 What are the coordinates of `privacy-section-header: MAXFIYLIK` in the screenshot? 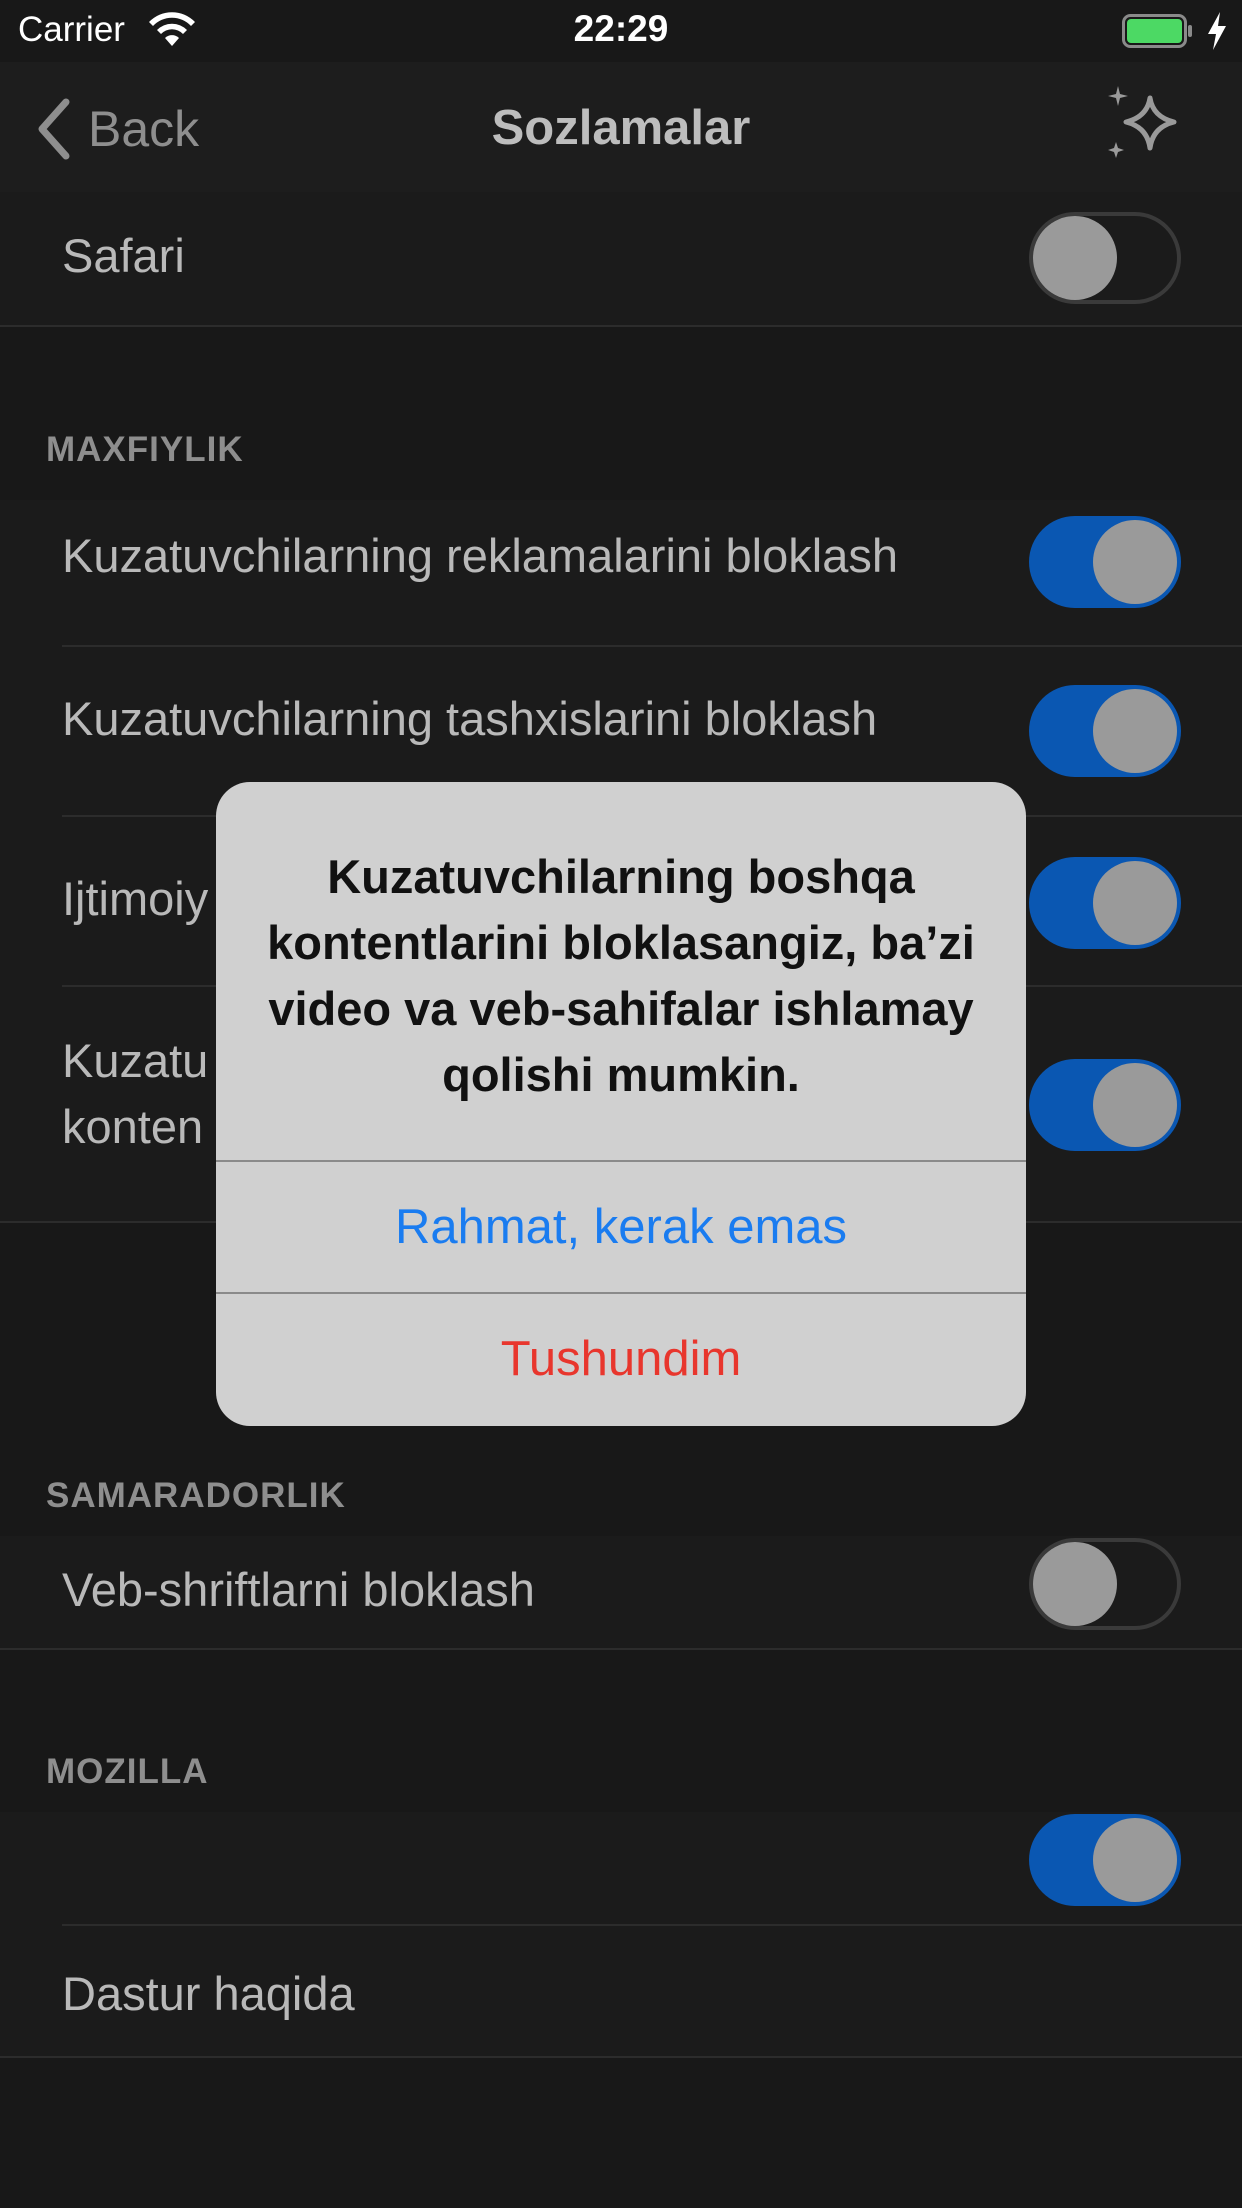 It's located at (145, 449).